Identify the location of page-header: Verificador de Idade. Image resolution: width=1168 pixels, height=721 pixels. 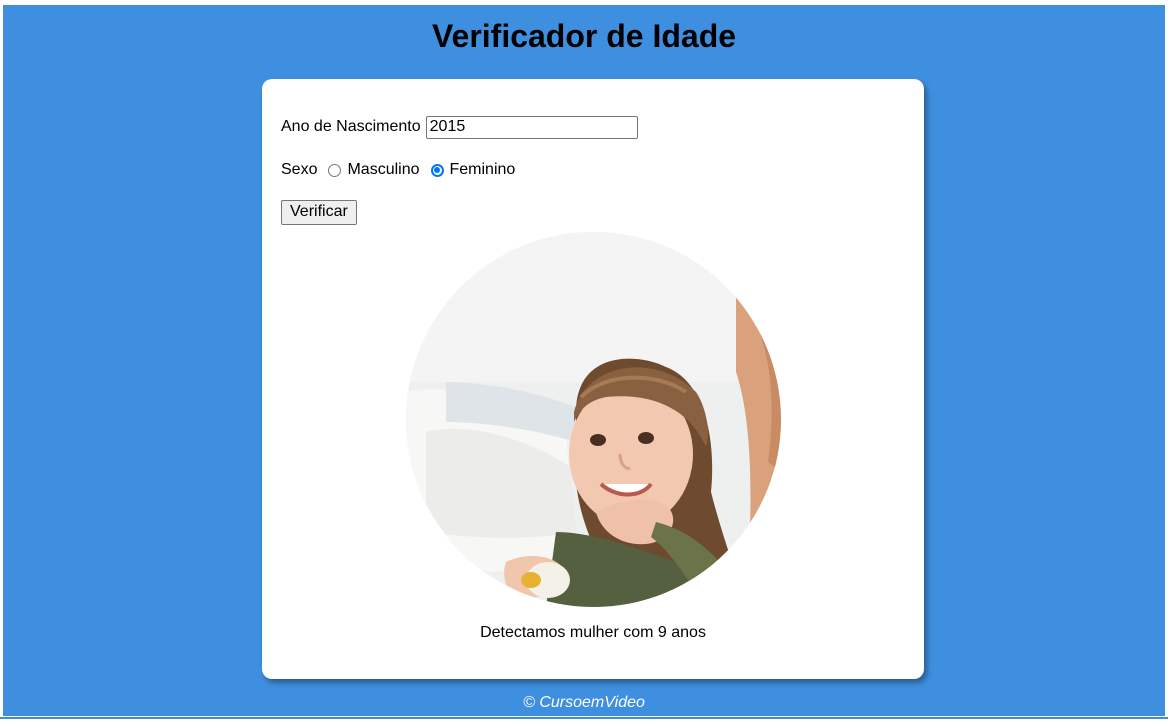
(584, 38).